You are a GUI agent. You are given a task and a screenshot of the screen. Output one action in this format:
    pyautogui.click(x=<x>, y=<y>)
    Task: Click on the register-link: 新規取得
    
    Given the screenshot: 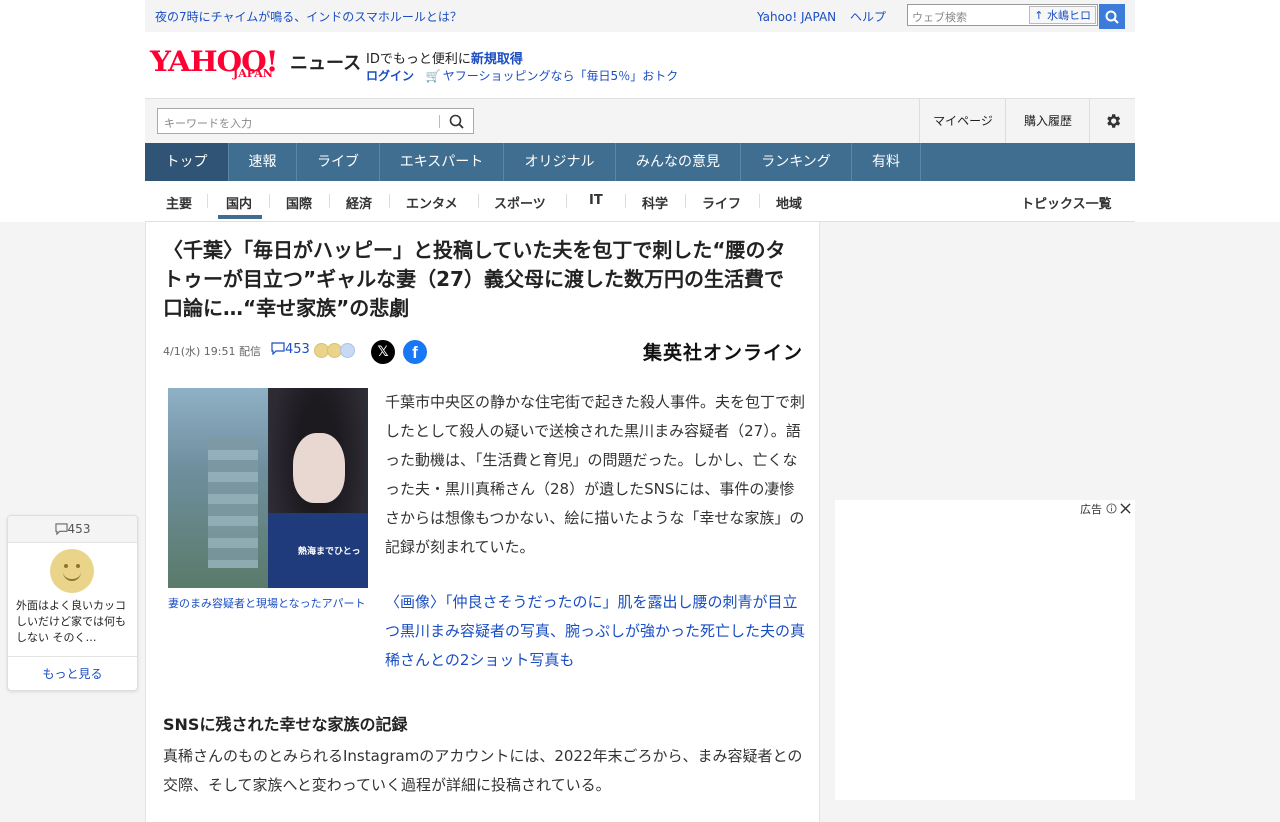 What is the action you would take?
    pyautogui.click(x=497, y=59)
    